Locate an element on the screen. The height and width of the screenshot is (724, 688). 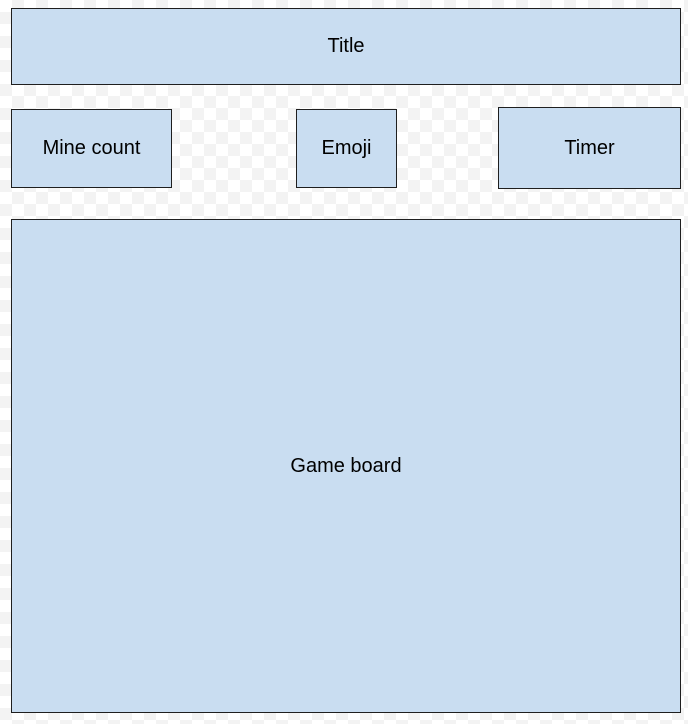
title-label: Title is located at coordinates (346, 46).